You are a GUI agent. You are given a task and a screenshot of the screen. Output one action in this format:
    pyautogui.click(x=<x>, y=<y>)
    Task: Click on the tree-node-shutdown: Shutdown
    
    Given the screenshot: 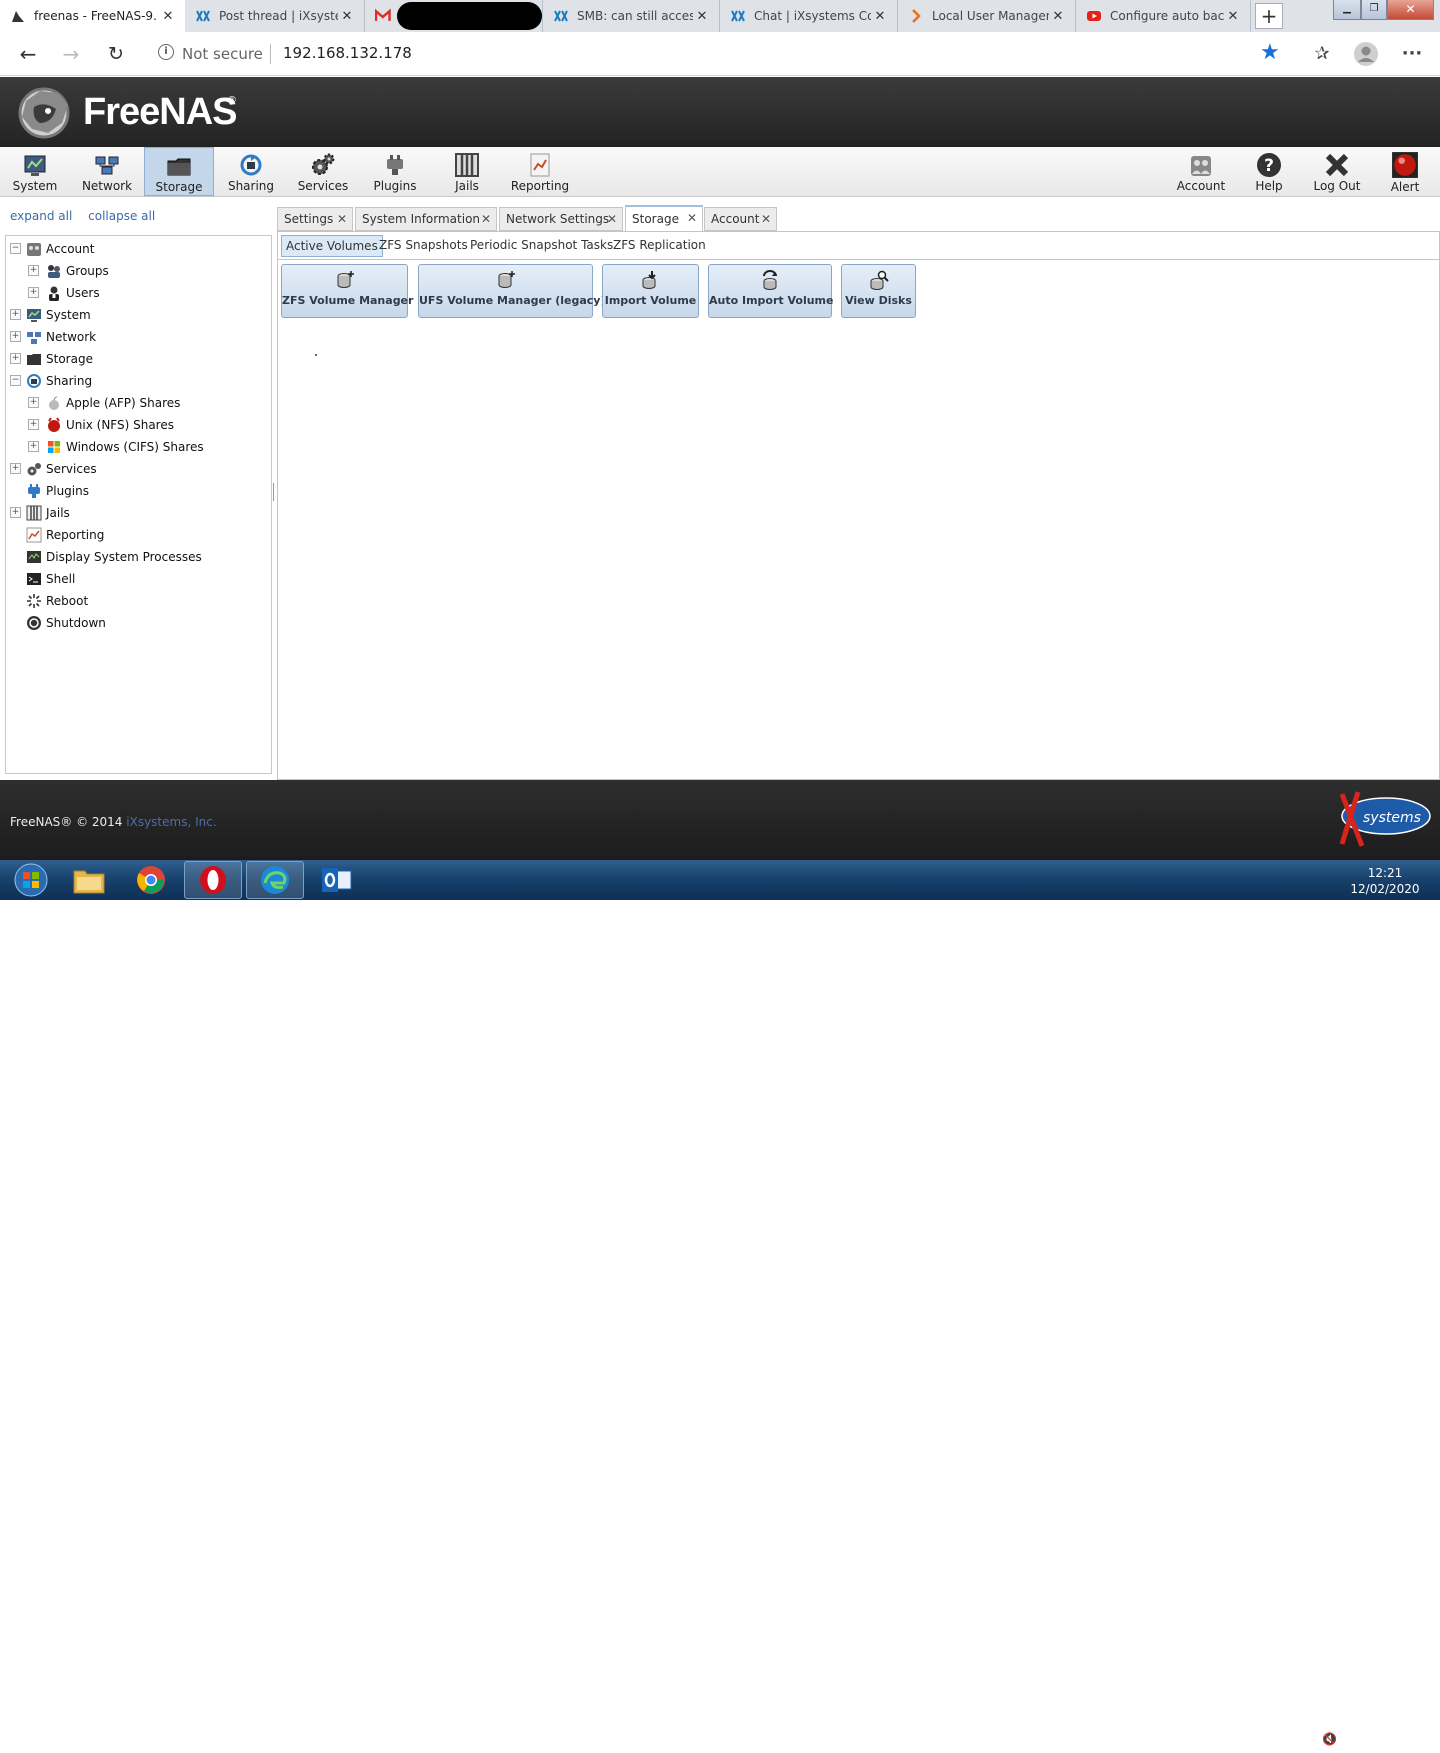 What is the action you would take?
    pyautogui.click(x=66, y=623)
    